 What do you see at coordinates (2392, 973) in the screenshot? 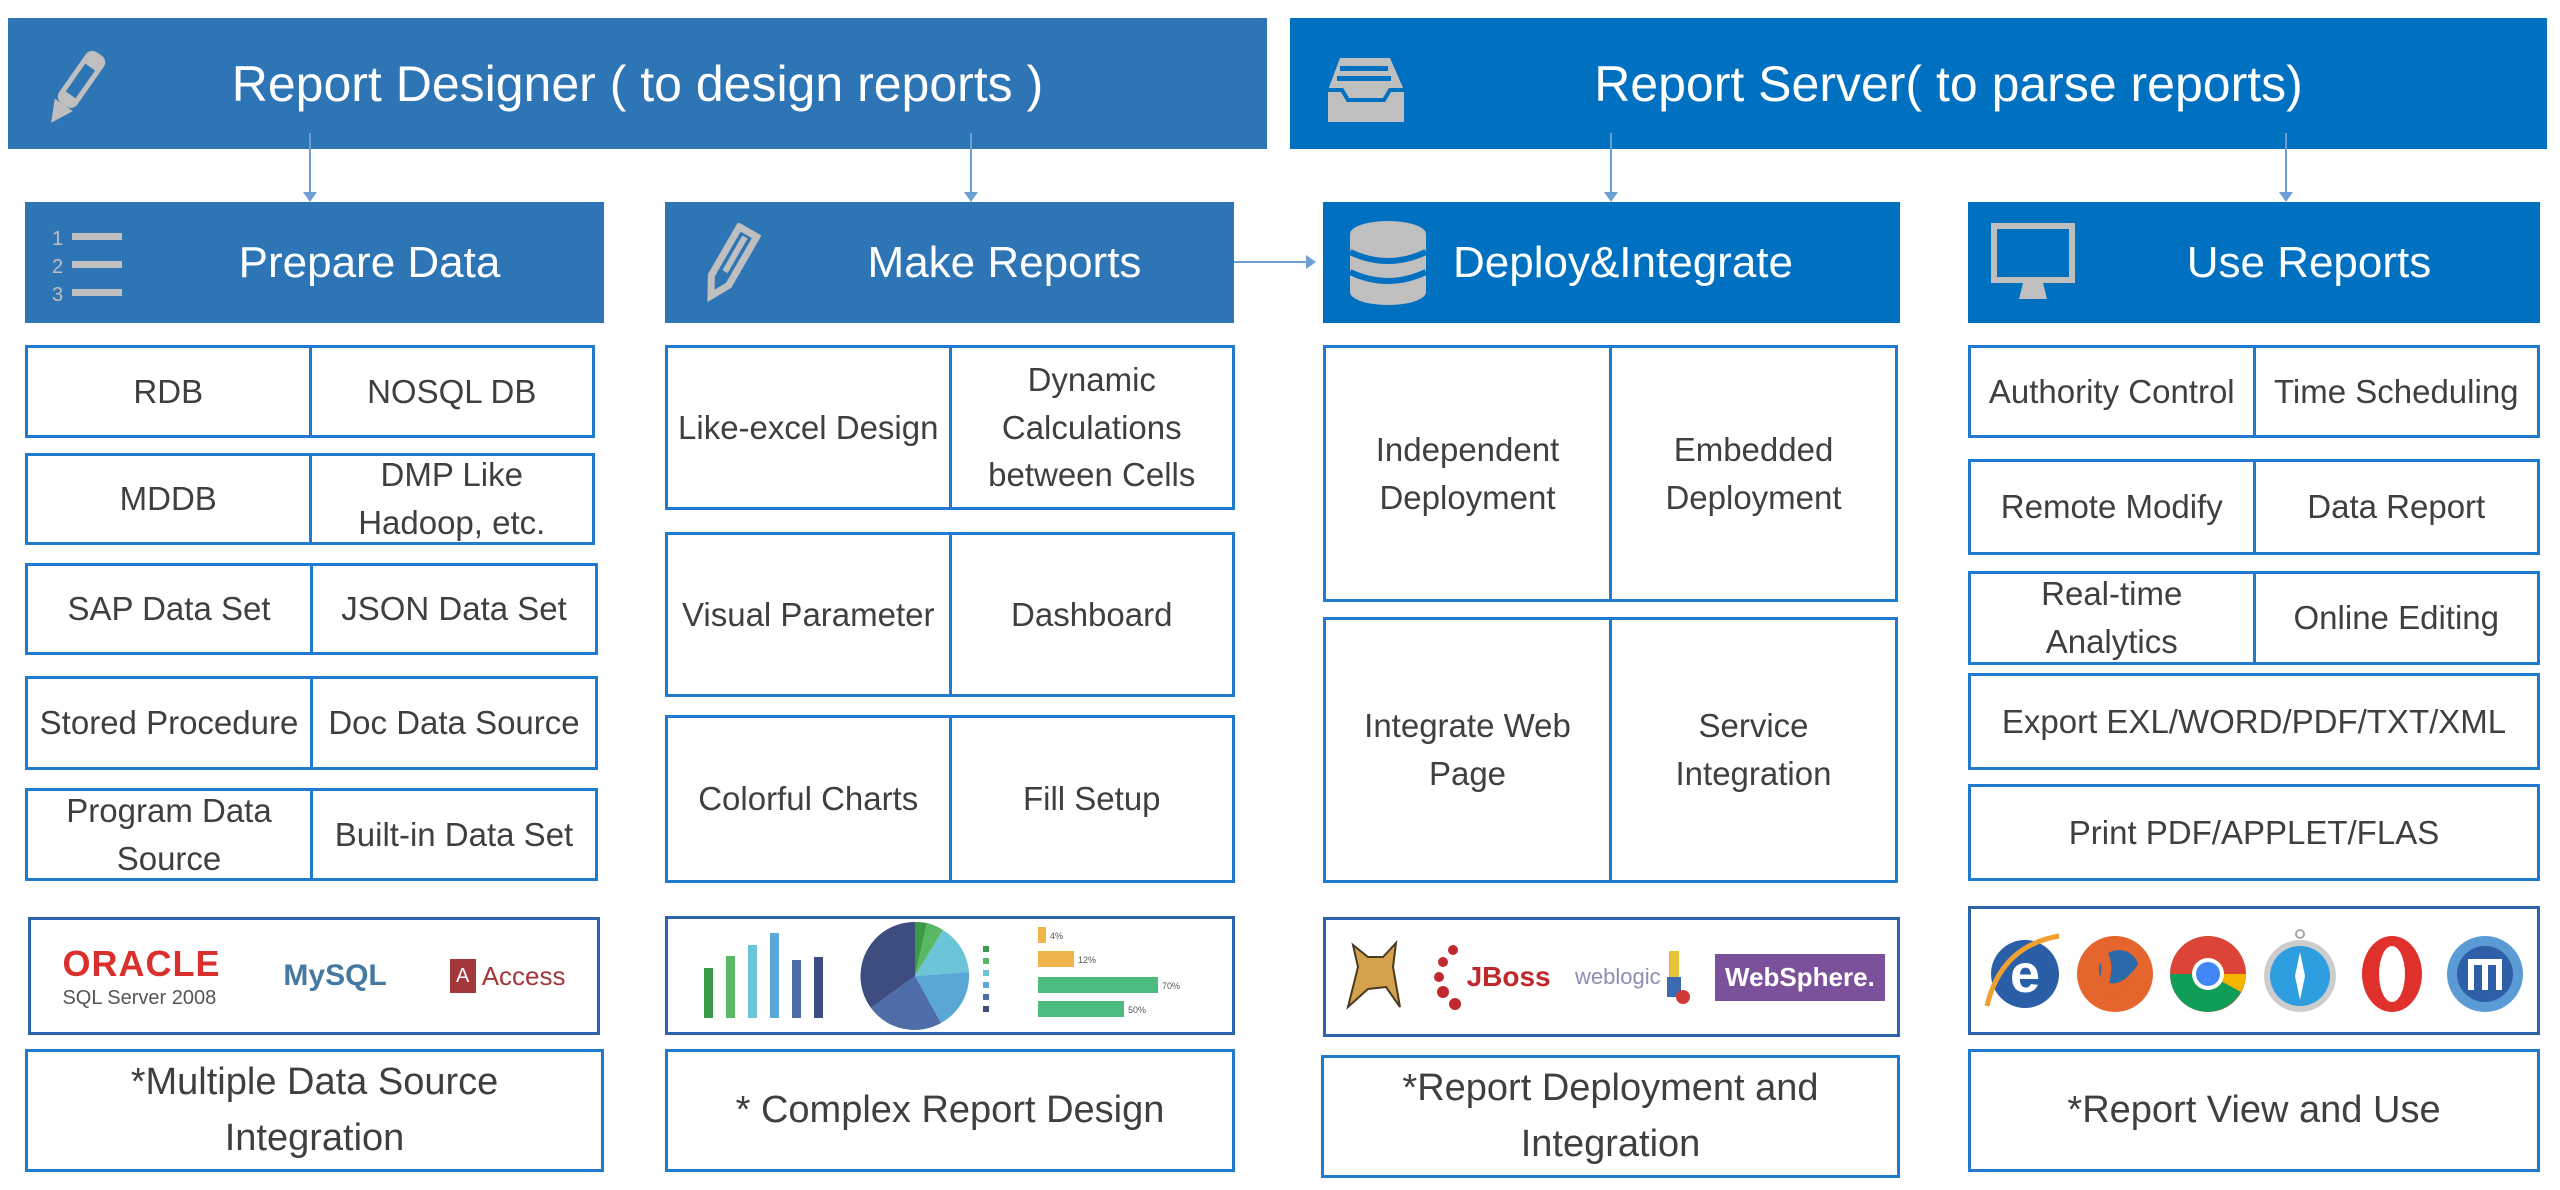
I see `opera-icon` at bounding box center [2392, 973].